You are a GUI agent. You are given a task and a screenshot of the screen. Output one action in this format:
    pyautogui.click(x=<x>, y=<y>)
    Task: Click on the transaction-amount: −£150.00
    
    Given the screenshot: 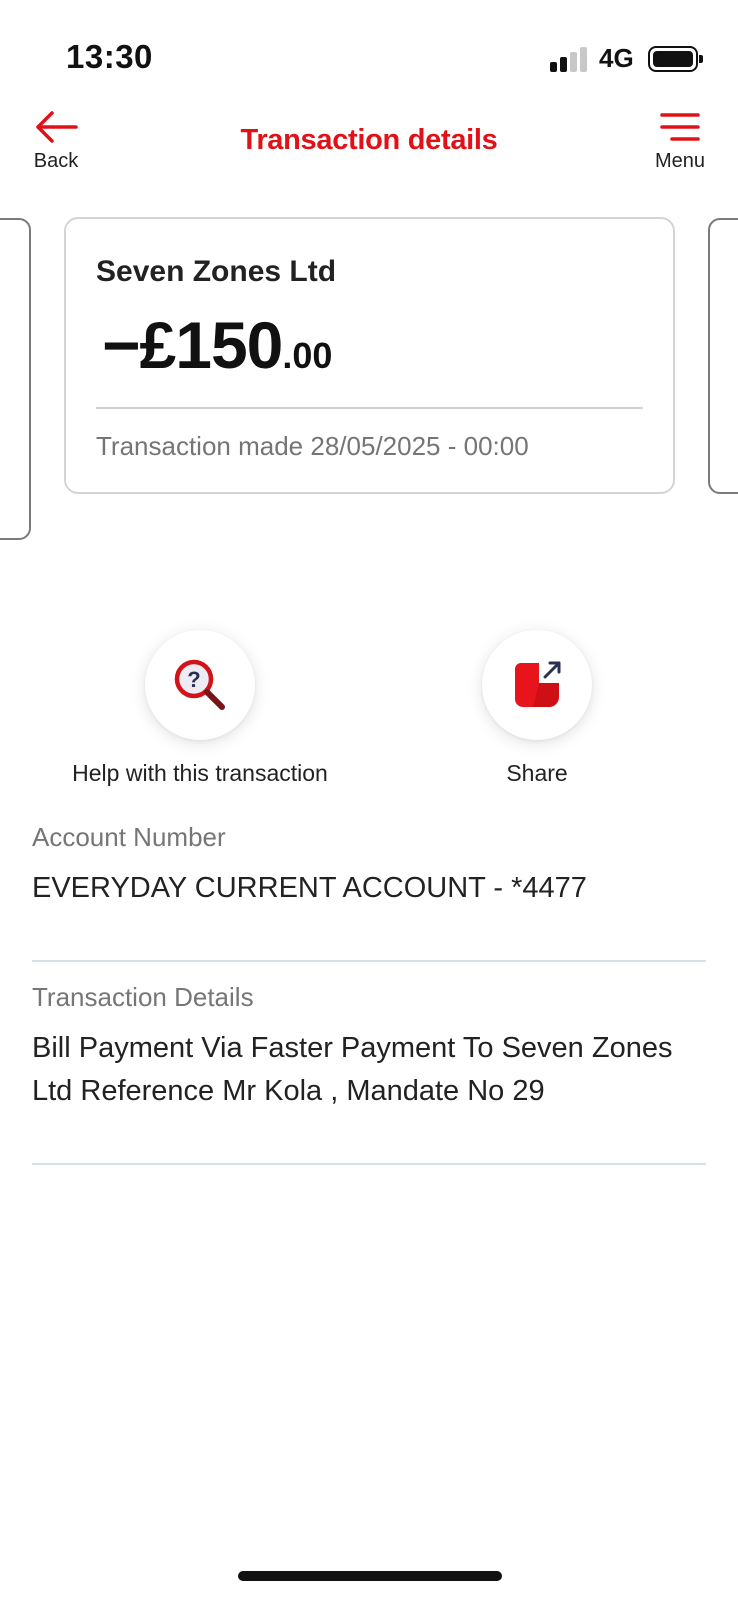 What is the action you would take?
    pyautogui.click(x=217, y=345)
    